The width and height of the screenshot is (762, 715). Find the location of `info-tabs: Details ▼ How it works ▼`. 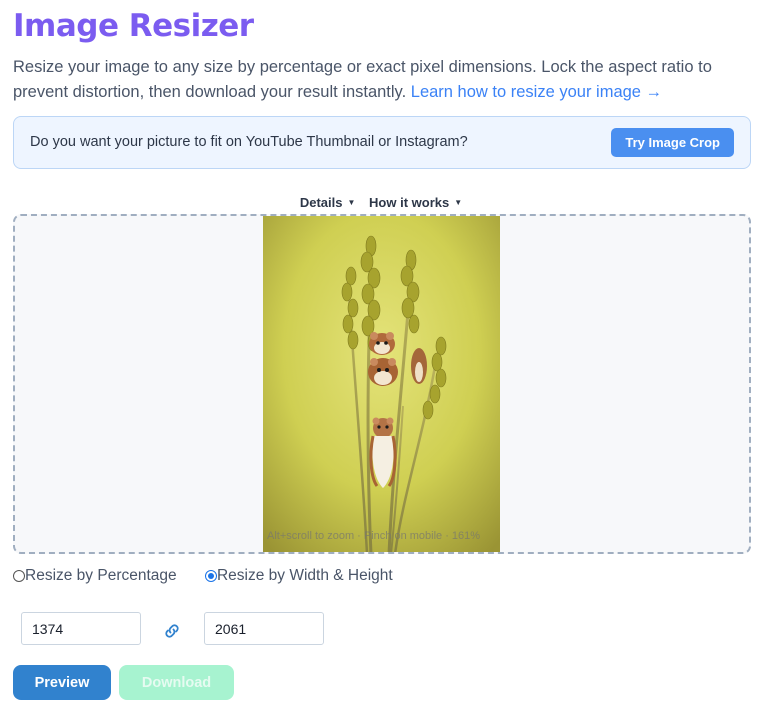

info-tabs: Details ▼ How it works ▼ is located at coordinates (381, 202).